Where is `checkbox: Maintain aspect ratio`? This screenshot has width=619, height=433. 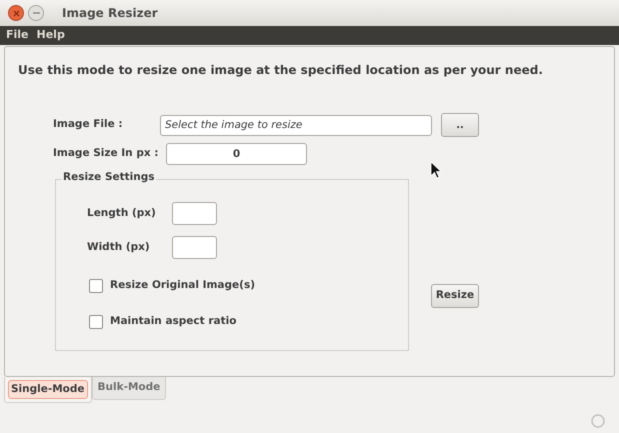
checkbox: Maintain aspect ratio is located at coordinates (248, 322).